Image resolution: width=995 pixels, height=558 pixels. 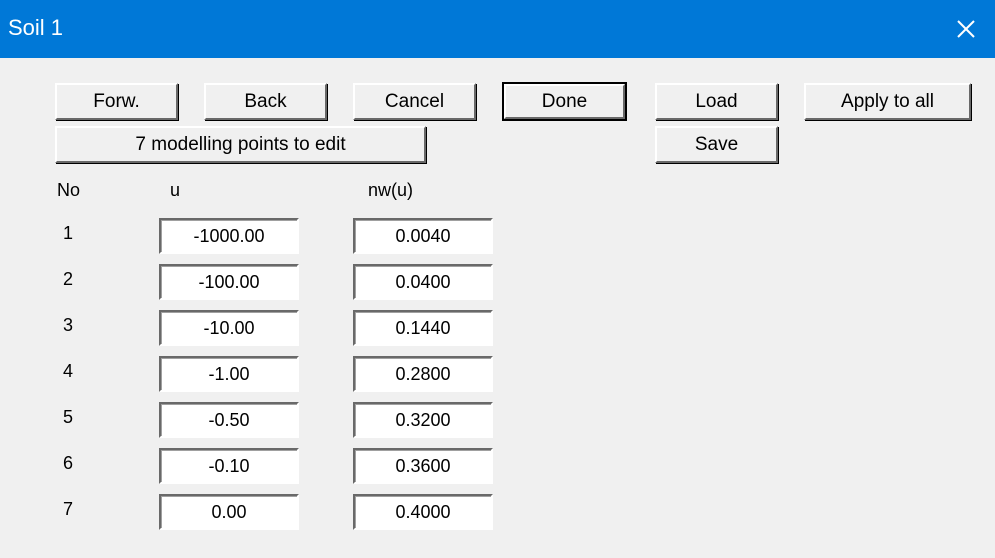 I want to click on nw-value-field: 0.0400, so click(x=423, y=282).